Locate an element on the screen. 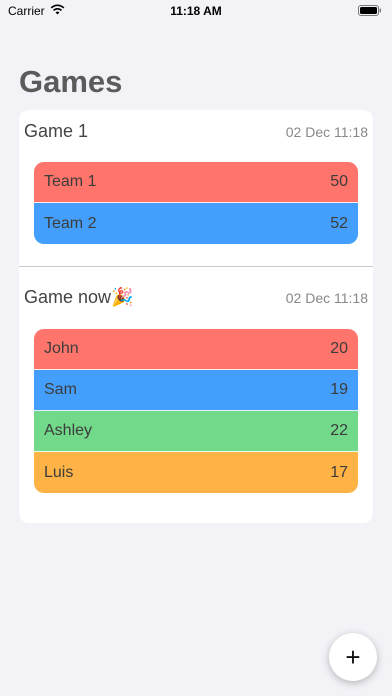 This screenshot has height=696, width=392. game-header: Game now🎉 02 Dec 11:18 is located at coordinates (196, 301).